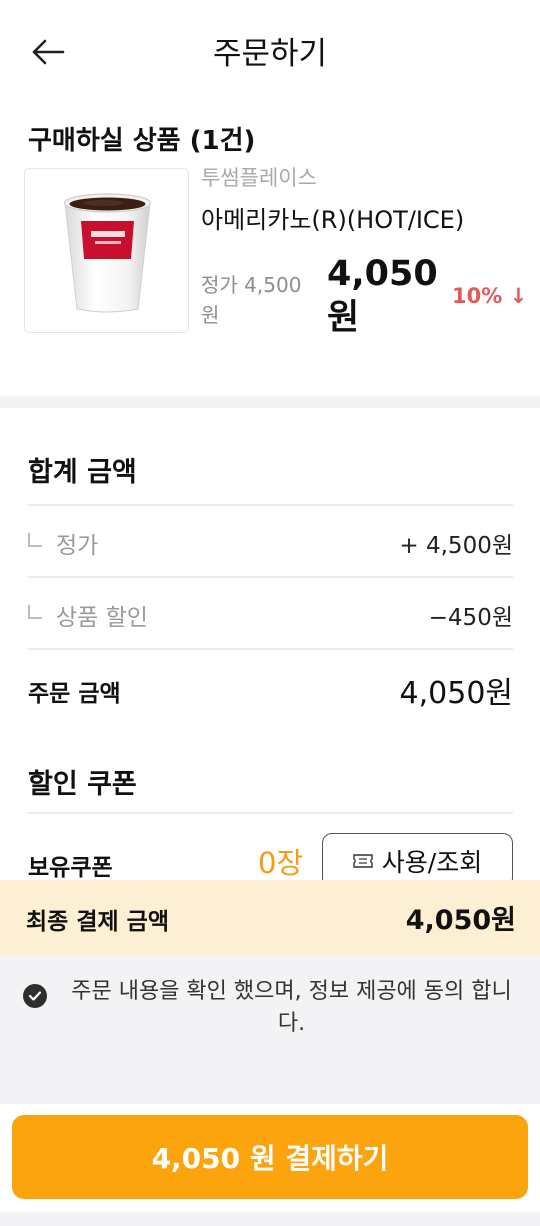  What do you see at coordinates (460, 920) in the screenshot?
I see `final-amount-value: 4,050원` at bounding box center [460, 920].